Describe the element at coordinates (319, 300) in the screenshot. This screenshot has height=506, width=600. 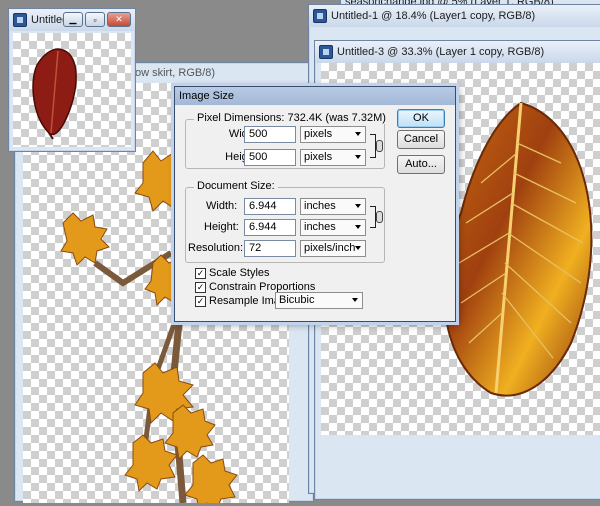
I see `resample-method-select: Bicubic` at that location.